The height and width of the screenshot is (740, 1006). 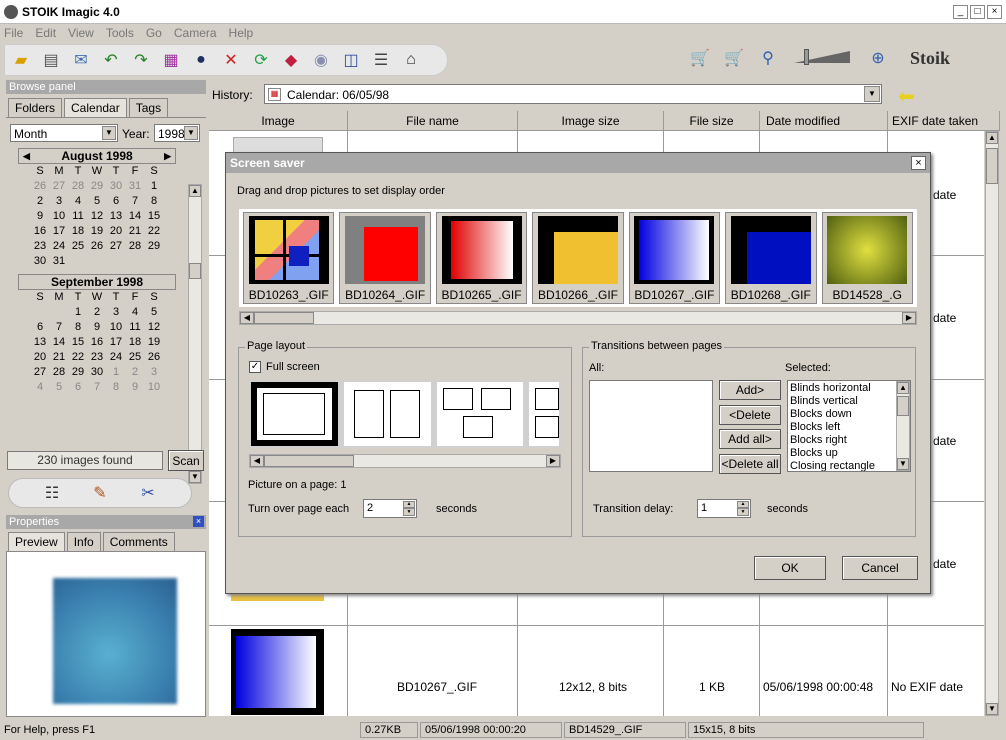 I want to click on thumbnail-top, so click(x=278, y=145).